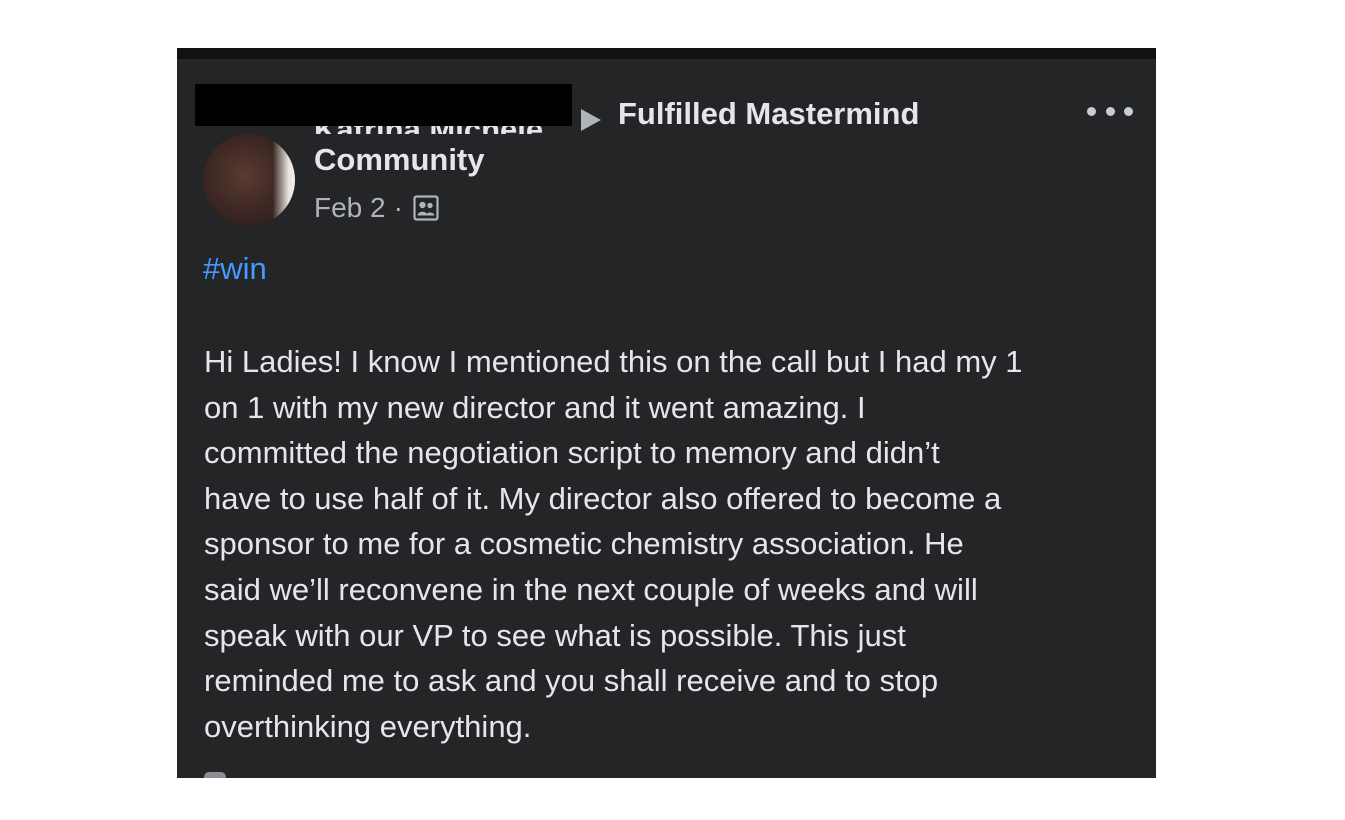 The image size is (1345, 820). Describe the element at coordinates (368, 726) in the screenshot. I see `post-body-line: overthinking everything.` at that location.